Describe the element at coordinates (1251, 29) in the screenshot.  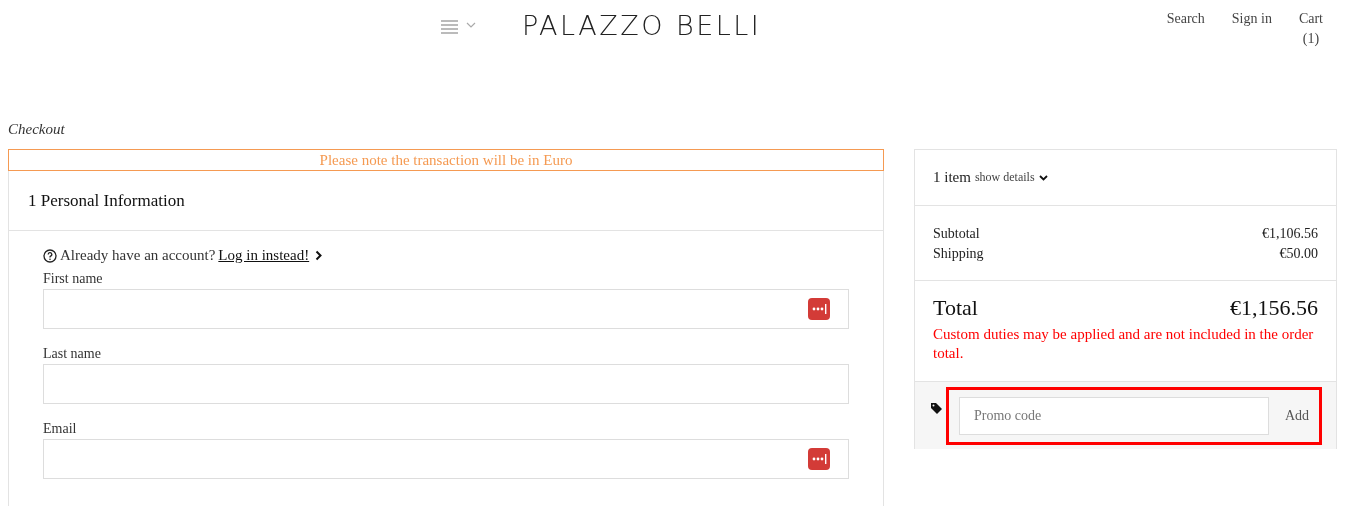
I see `nav-link: Sign in` at that location.